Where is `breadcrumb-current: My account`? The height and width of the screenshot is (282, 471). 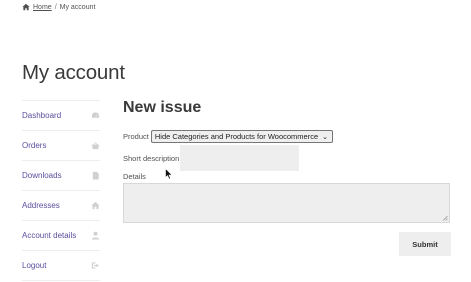
breadcrumb-current: My account is located at coordinates (77, 7).